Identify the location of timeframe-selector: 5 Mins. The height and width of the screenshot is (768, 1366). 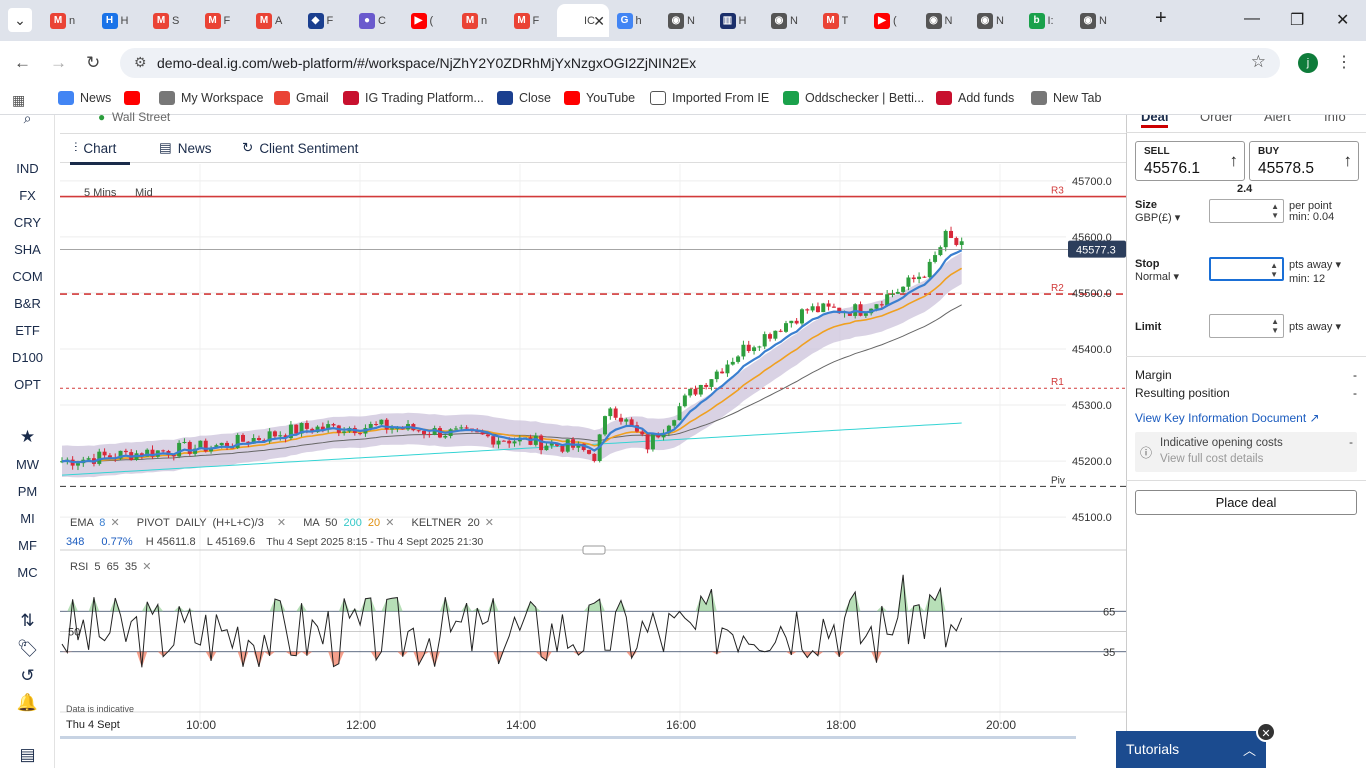
(100, 193).